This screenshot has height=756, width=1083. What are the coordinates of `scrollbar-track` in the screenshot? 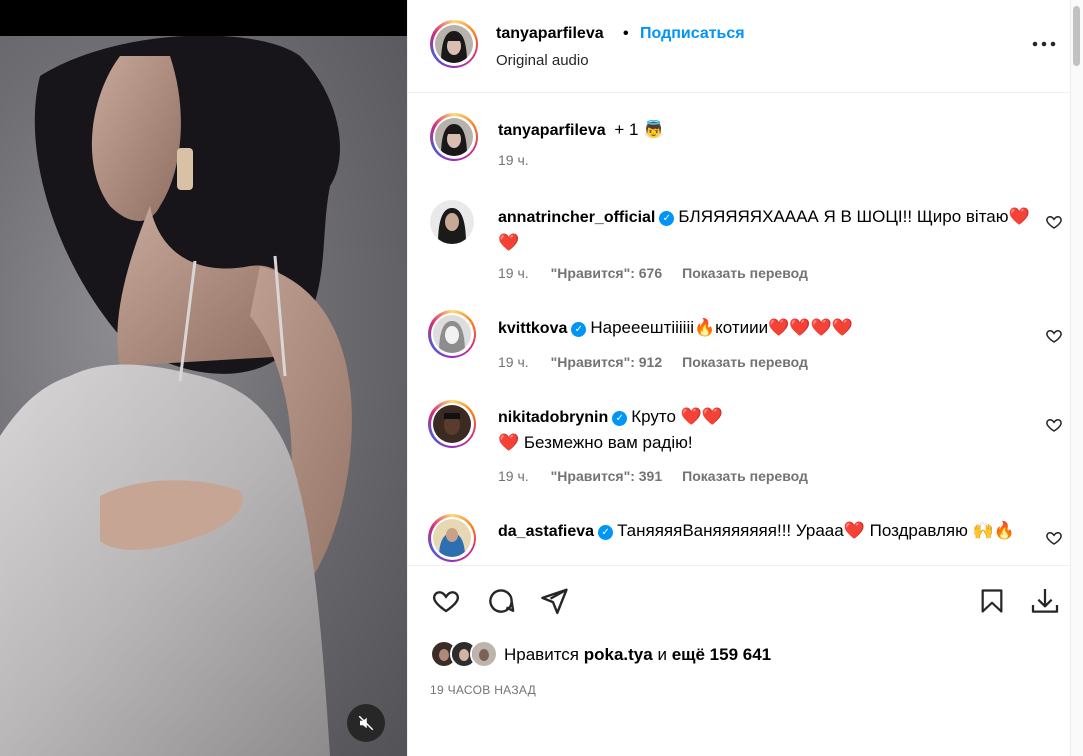 It's located at (1076, 378).